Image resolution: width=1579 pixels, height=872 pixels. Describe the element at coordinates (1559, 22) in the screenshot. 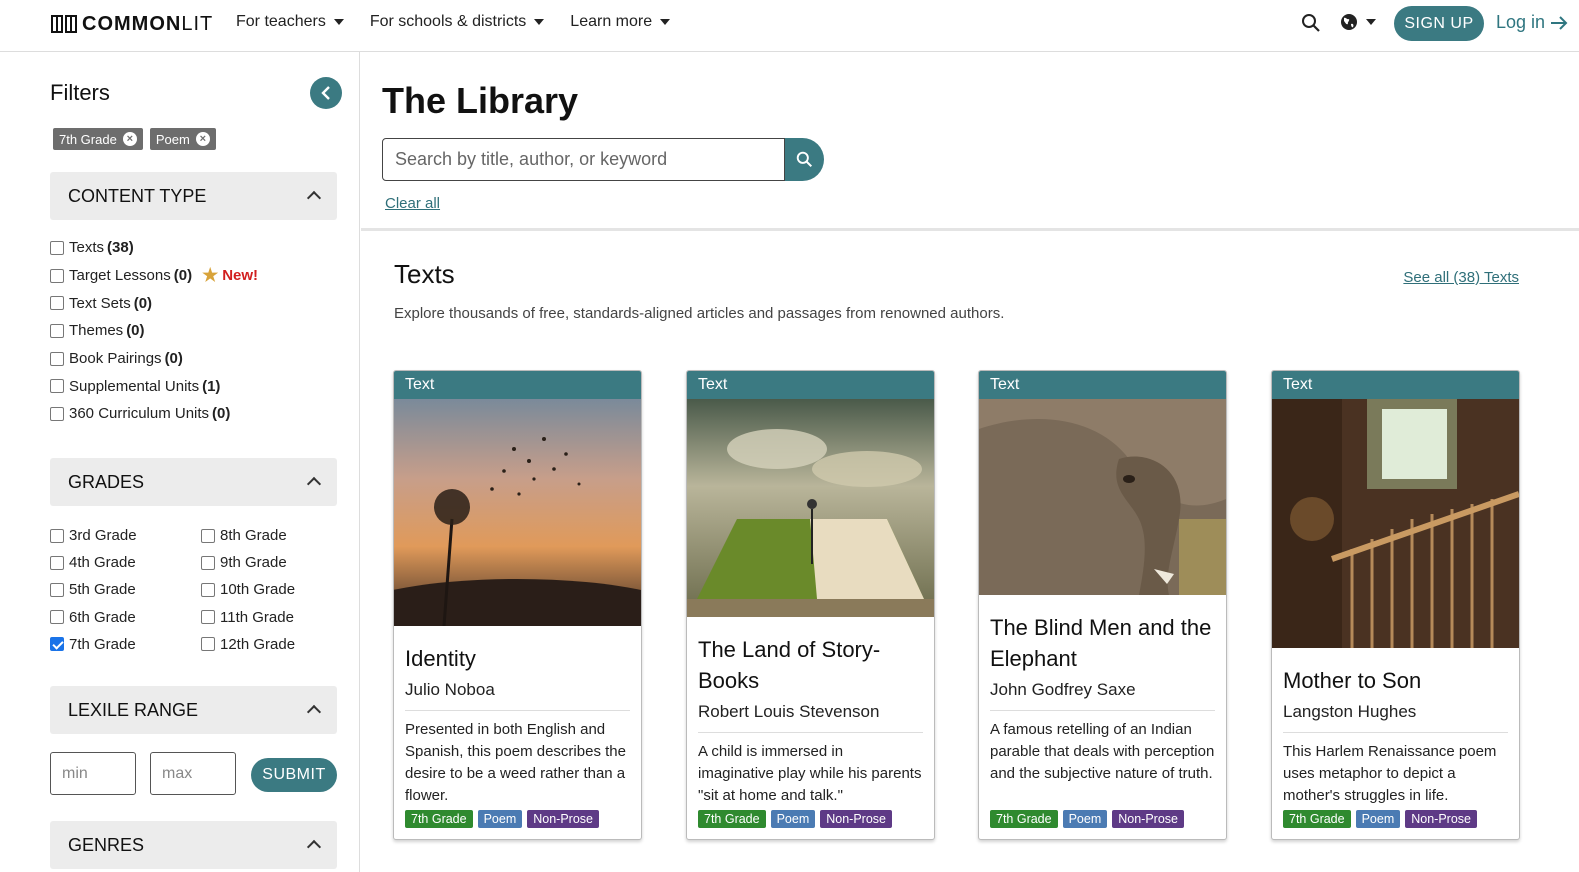

I see `arrow-right-icon` at that location.